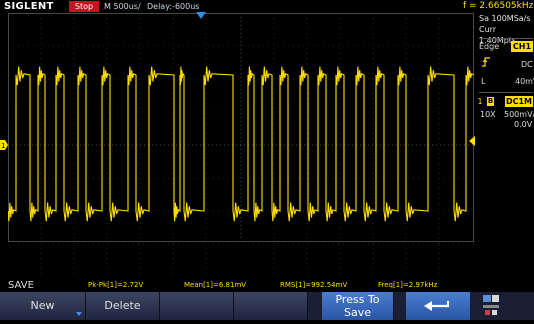 The height and width of the screenshot is (324, 534). I want to click on back-button, so click(438, 306).